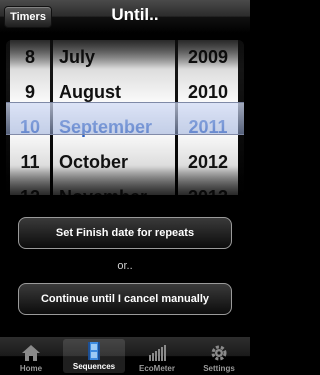  What do you see at coordinates (156, 368) in the screenshot?
I see `tab-label: EcoMeter` at bounding box center [156, 368].